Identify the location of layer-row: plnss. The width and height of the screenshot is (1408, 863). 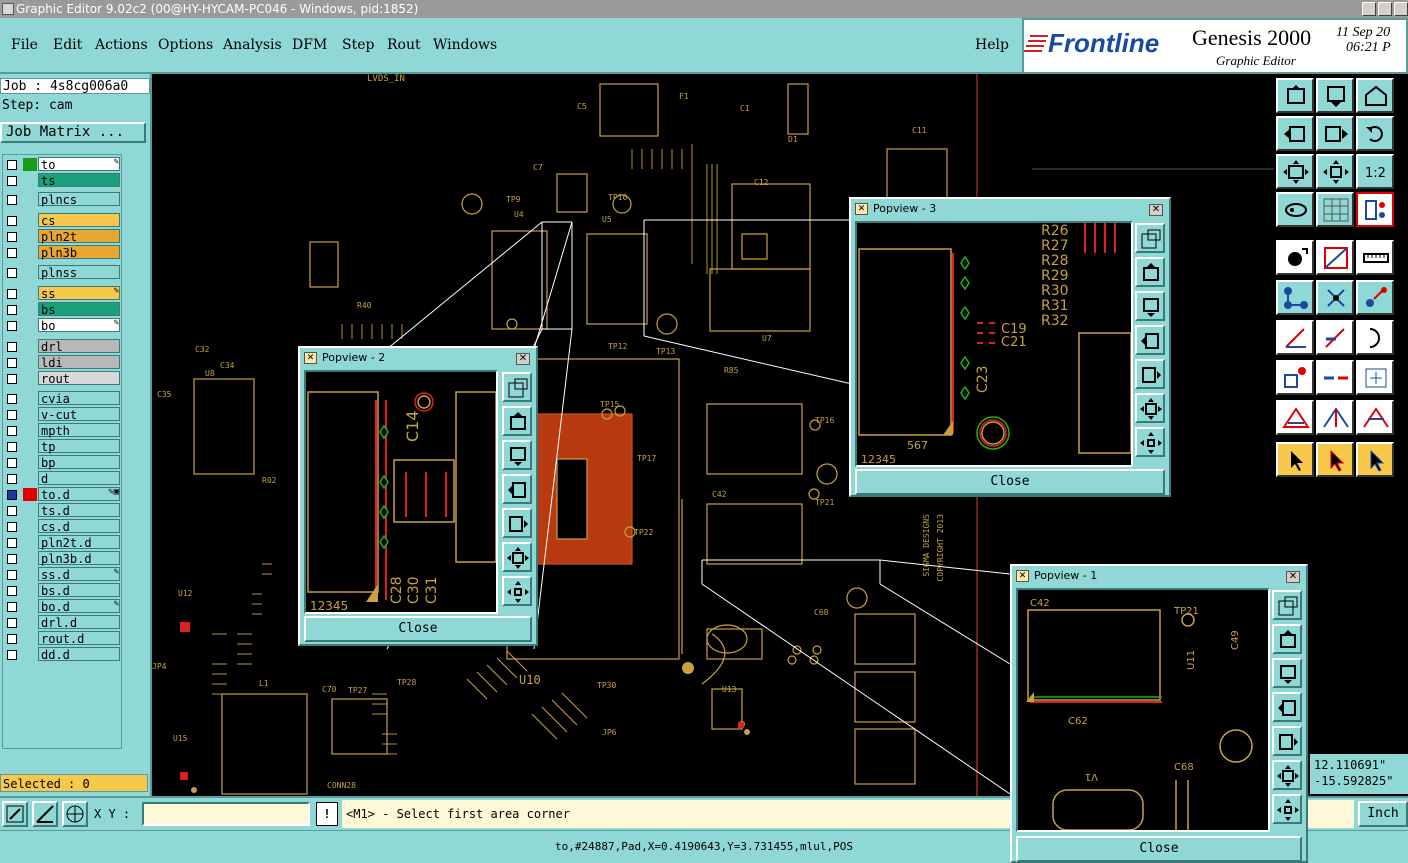
(63, 272).